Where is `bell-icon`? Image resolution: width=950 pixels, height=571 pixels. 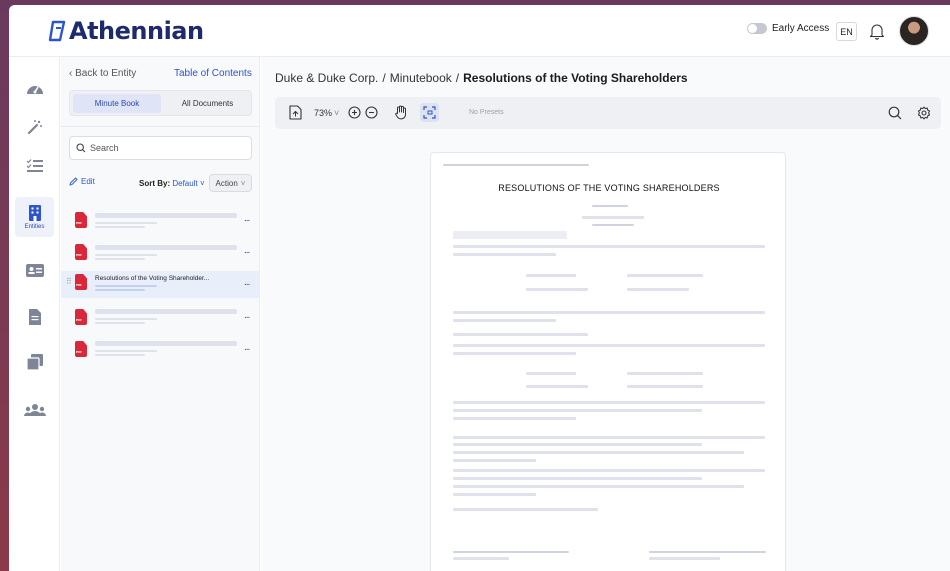
bell-icon is located at coordinates (877, 31).